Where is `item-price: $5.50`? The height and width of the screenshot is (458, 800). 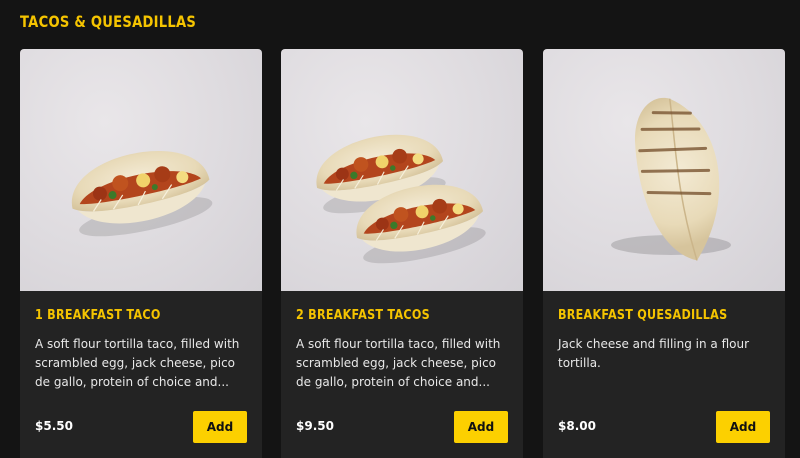
item-price: $5.50 is located at coordinates (54, 426).